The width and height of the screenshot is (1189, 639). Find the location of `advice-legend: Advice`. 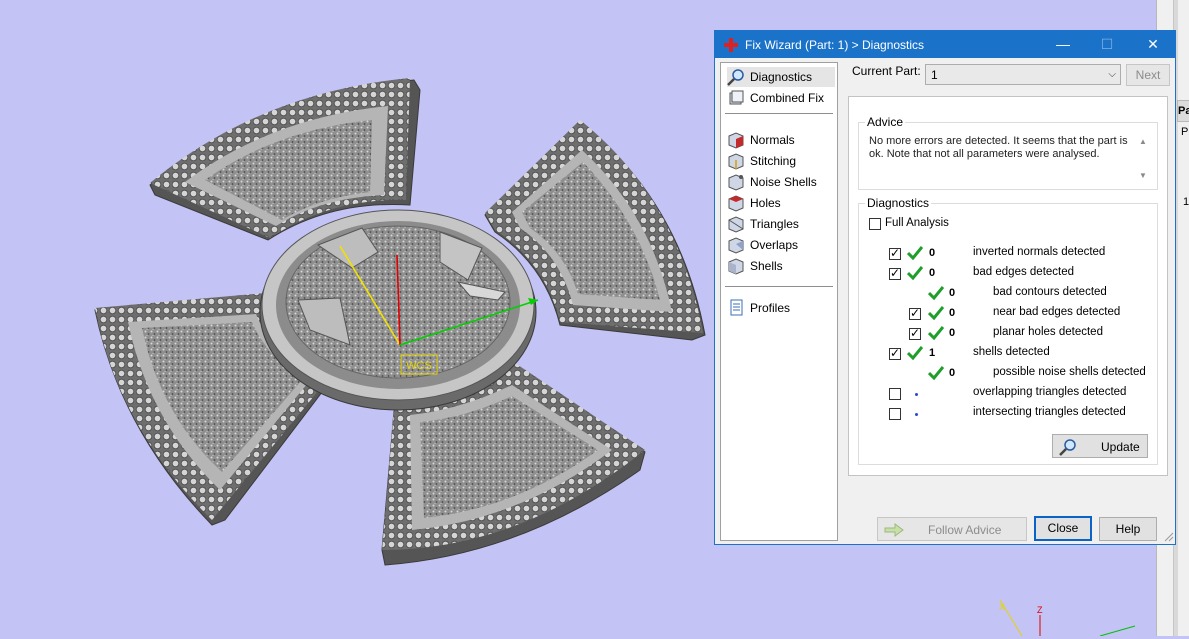

advice-legend: Advice is located at coordinates (885, 122).